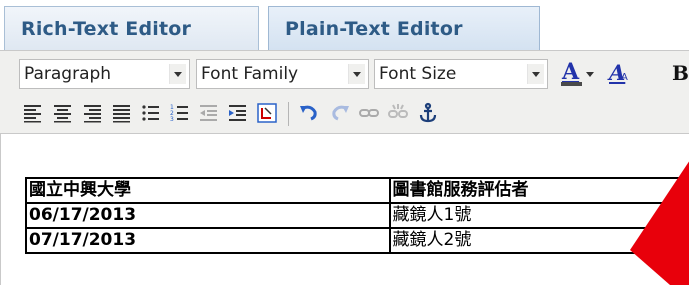 The width and height of the screenshot is (689, 285). I want to click on outdent-icon, so click(209, 113).